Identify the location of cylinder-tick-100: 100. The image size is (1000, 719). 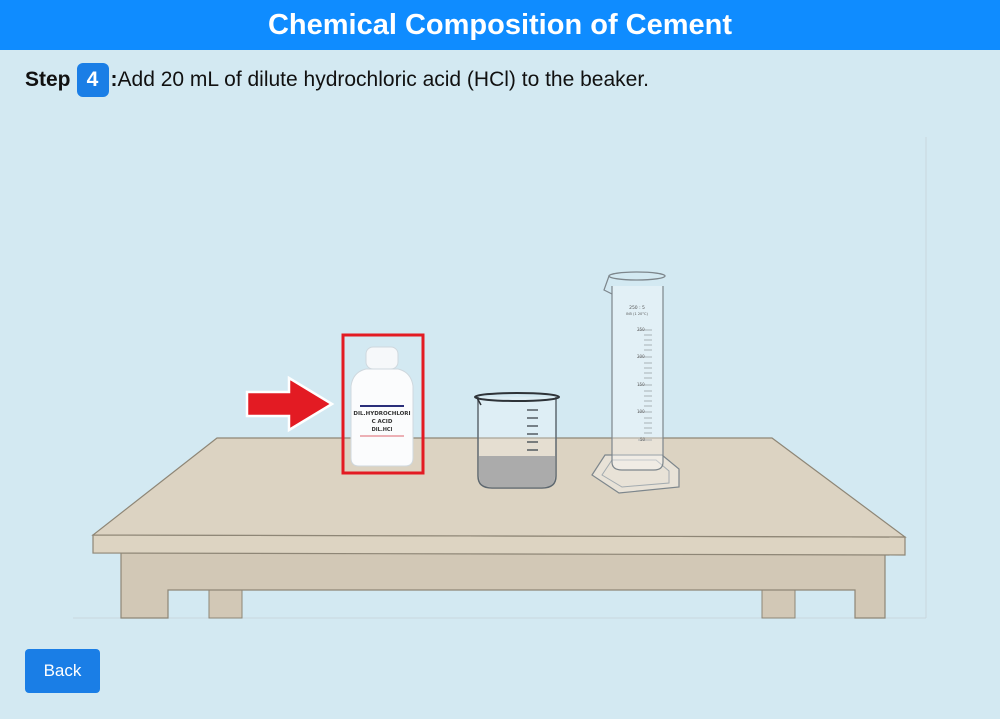
(641, 411).